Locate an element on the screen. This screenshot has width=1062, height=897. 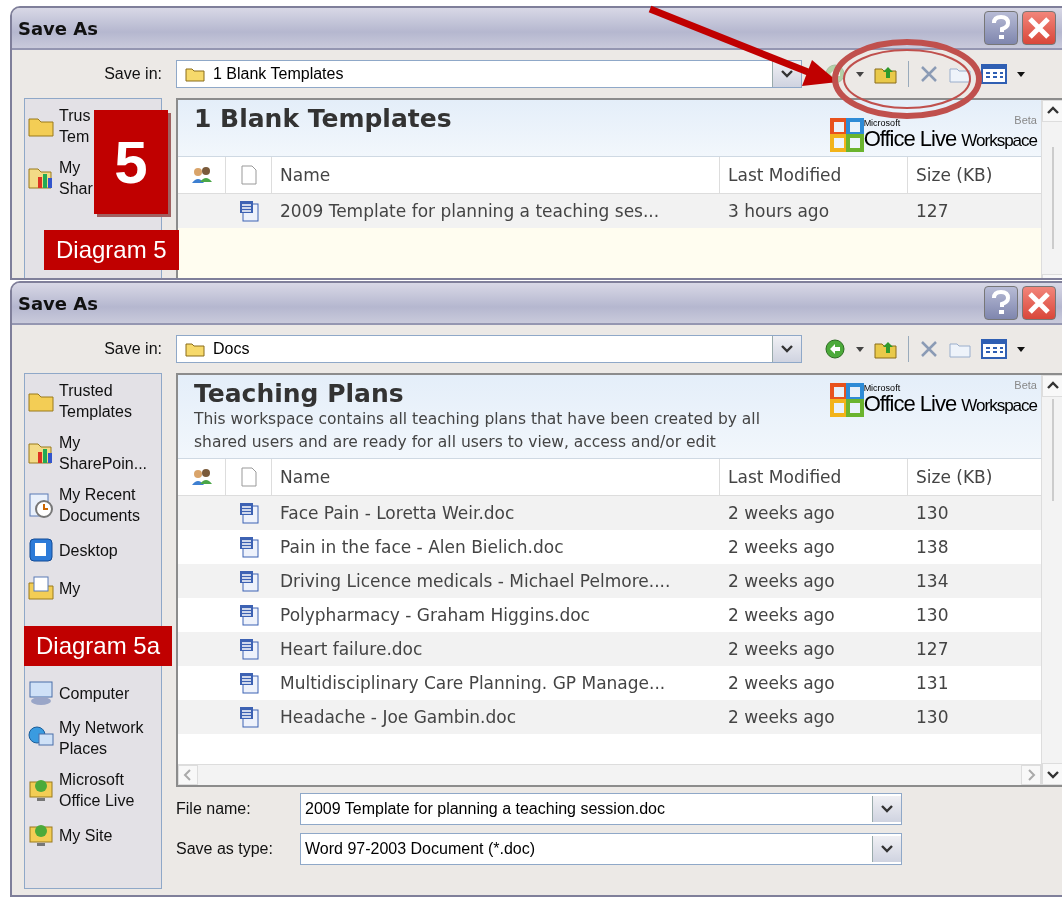
save-in-dropdown: Docs is located at coordinates (489, 349).